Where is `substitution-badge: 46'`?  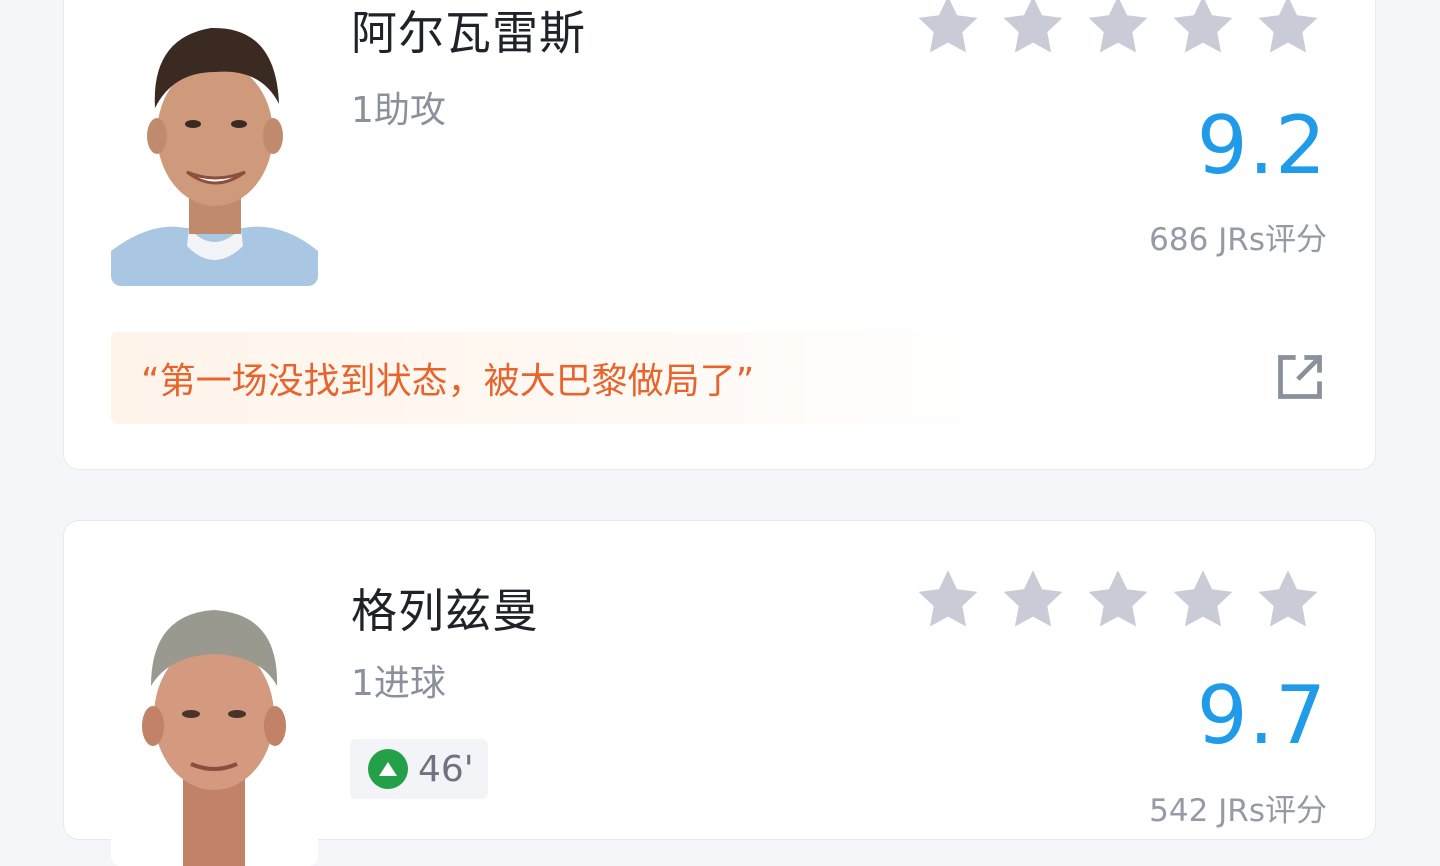 substitution-badge: 46' is located at coordinates (419, 769).